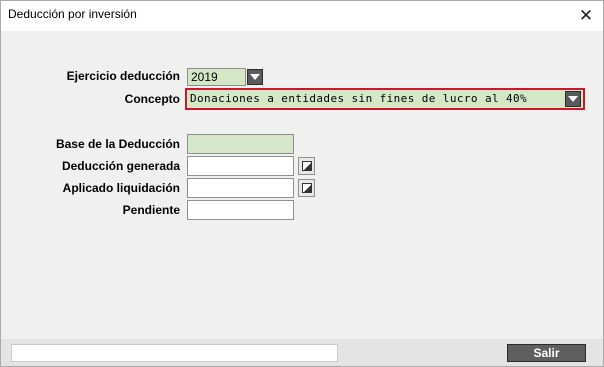 Image resolution: width=604 pixels, height=367 pixels. What do you see at coordinates (121, 188) in the screenshot?
I see `aplicado-label: Aplicado liquidación` at bounding box center [121, 188].